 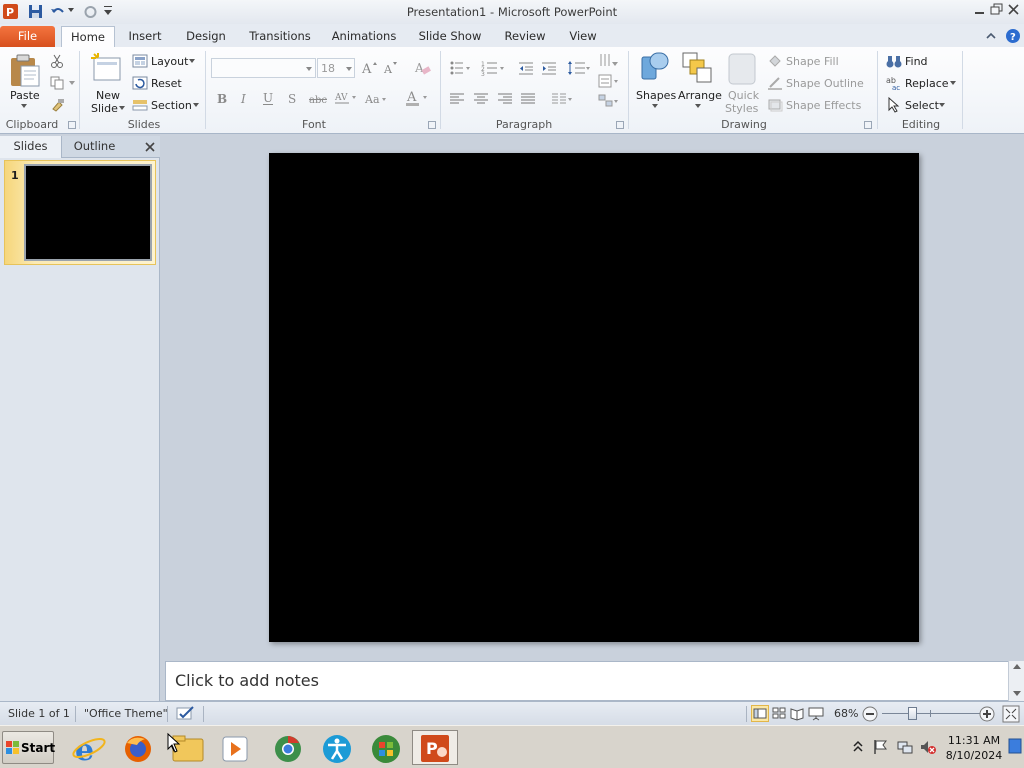 I want to click on clipboard-dialog-launcher, so click(x=72, y=125).